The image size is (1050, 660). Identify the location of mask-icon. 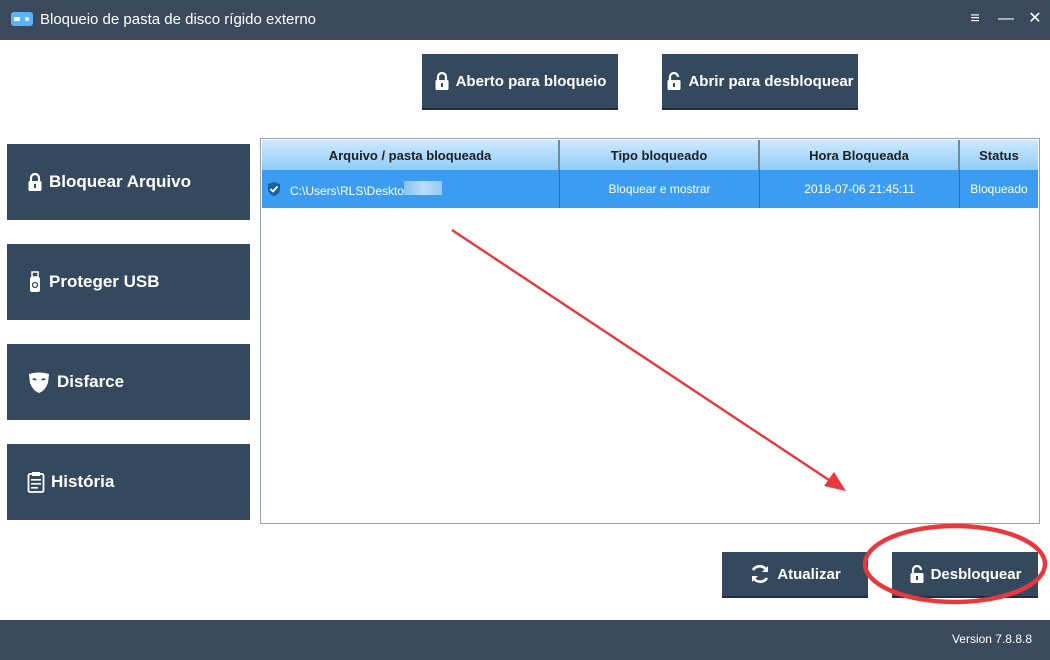
(39, 382).